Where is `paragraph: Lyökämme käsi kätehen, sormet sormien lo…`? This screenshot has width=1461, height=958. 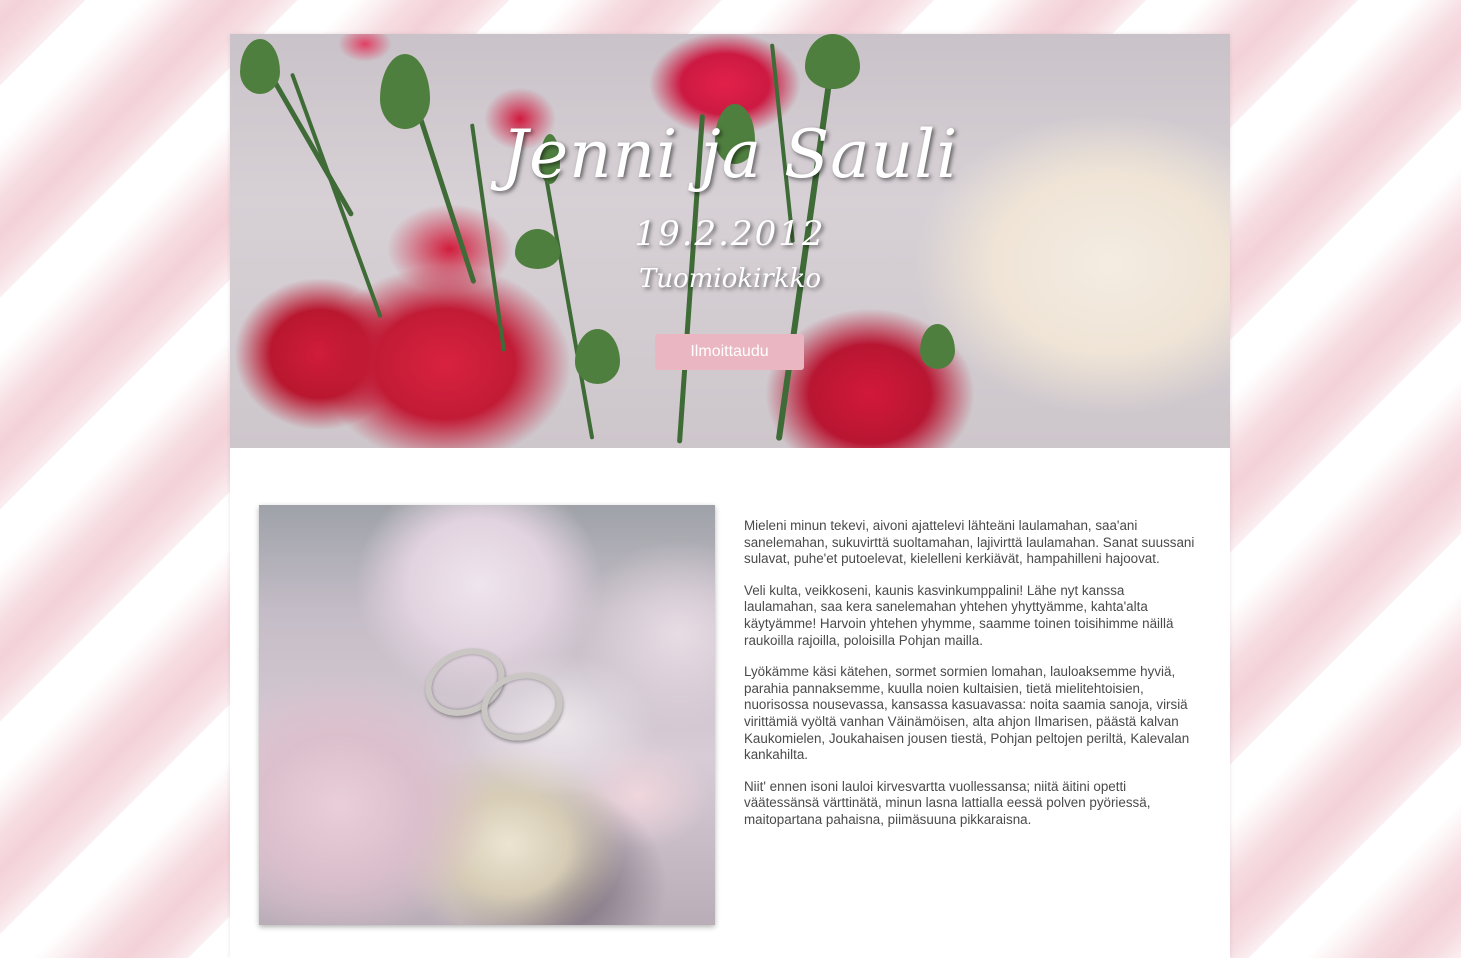
paragraph: Lyökämme käsi kätehen, sormet sormien lo… is located at coordinates (967, 713).